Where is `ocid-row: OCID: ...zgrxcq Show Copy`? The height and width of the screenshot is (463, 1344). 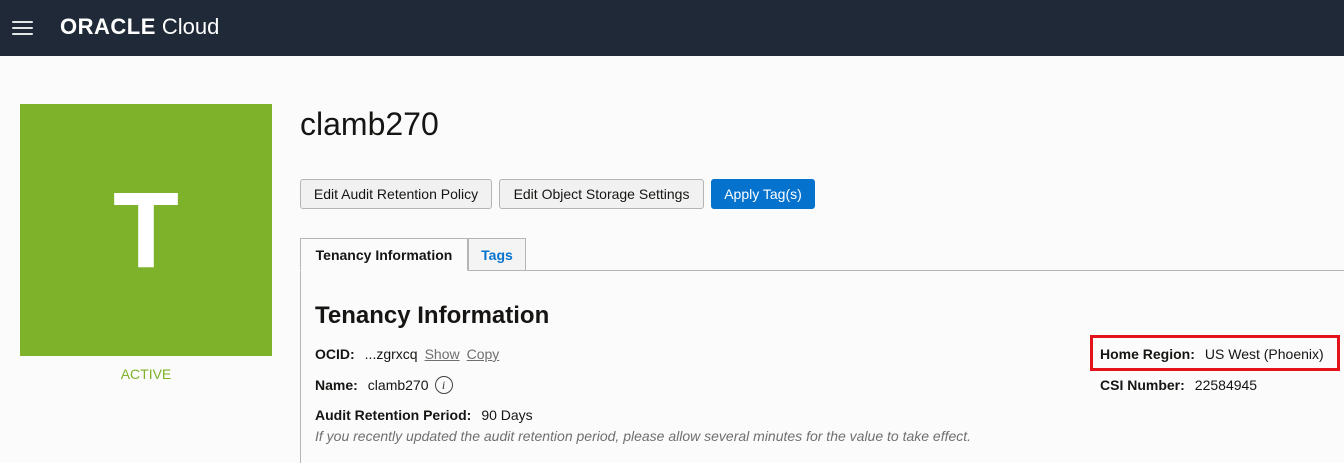
ocid-row: OCID: ...zgrxcq Show Copy is located at coordinates (407, 354).